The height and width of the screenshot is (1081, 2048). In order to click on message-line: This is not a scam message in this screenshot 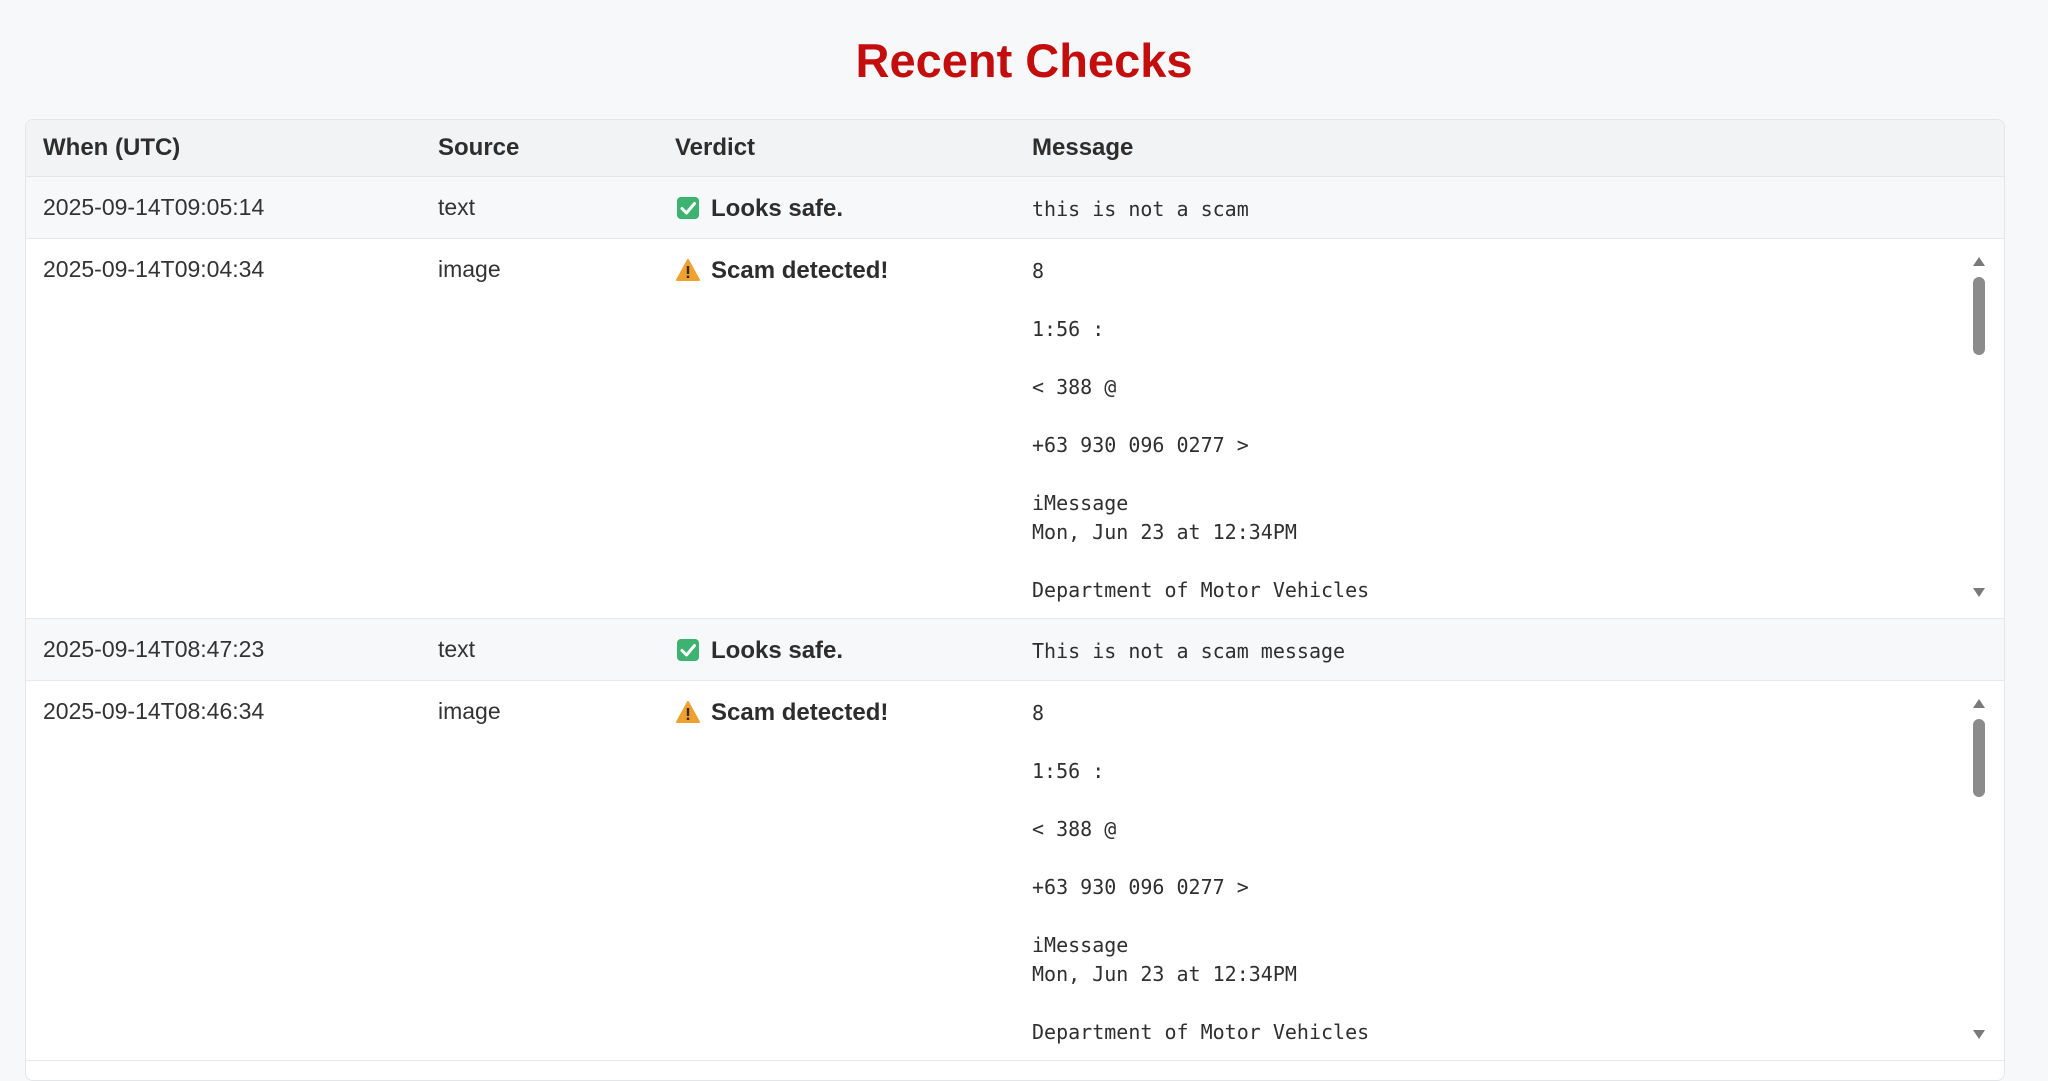, I will do `click(1189, 651)`.